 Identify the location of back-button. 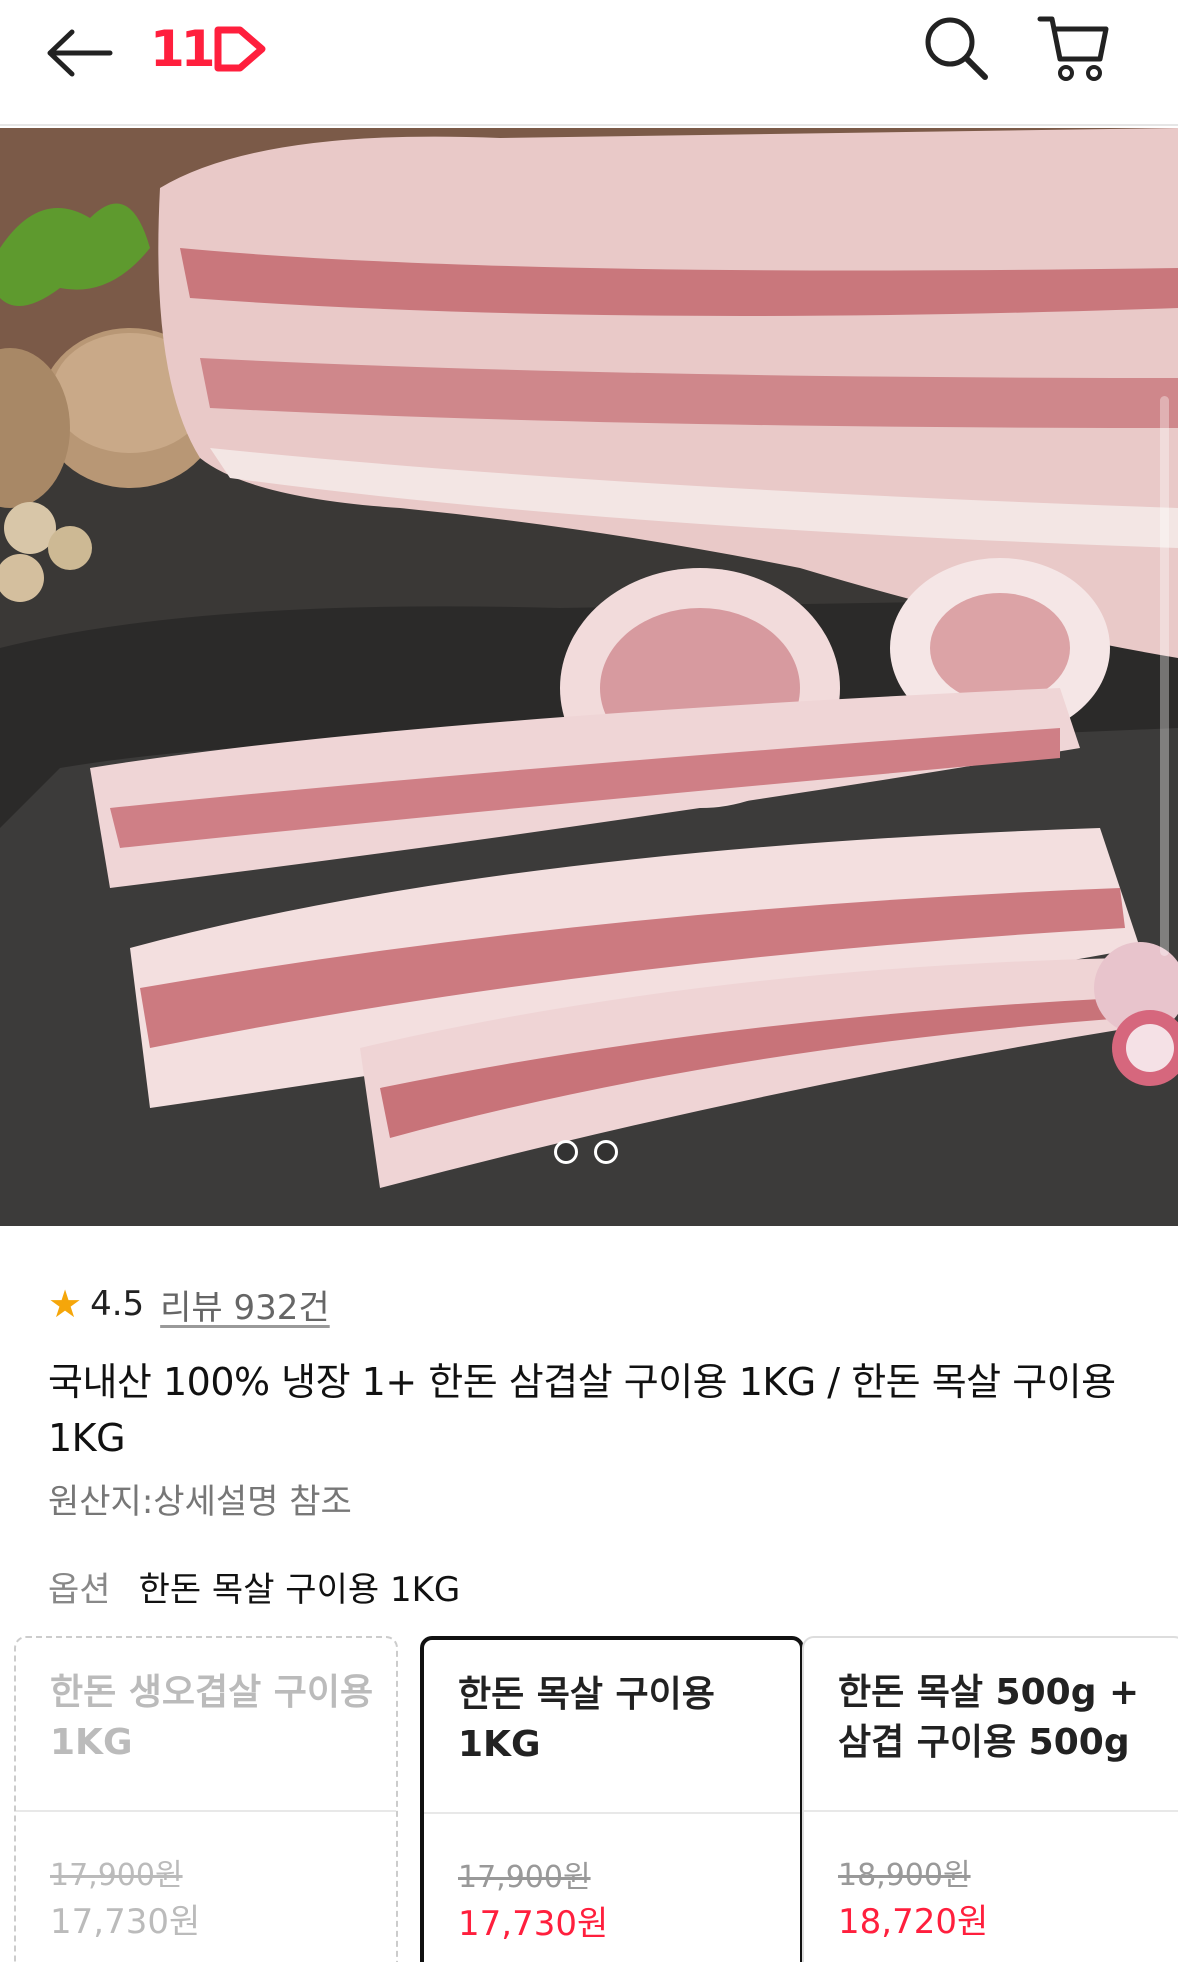
(79, 53).